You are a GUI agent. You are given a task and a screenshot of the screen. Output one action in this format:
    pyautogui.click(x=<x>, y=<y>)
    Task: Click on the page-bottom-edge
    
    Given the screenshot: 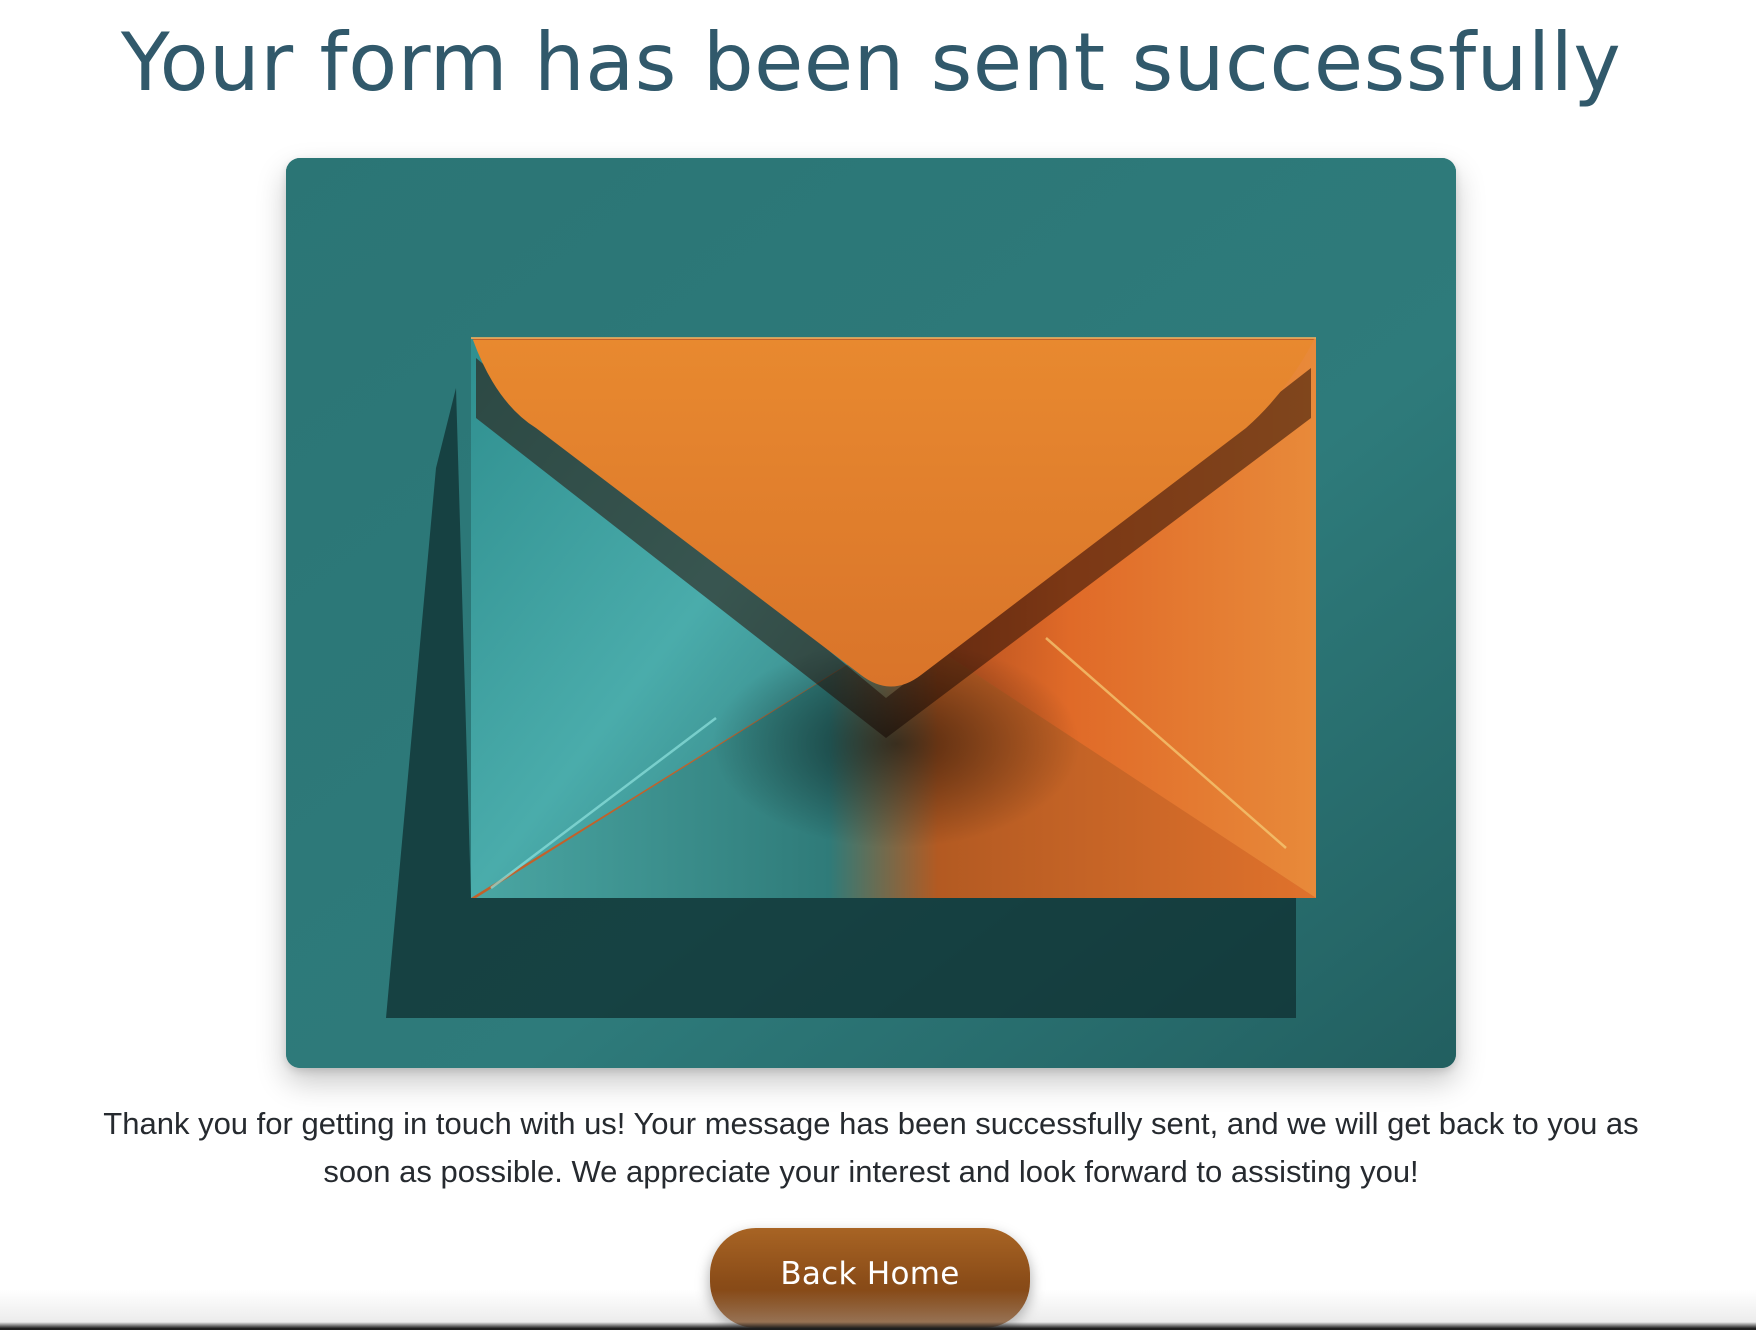 What is the action you would take?
    pyautogui.click(x=878, y=1310)
    